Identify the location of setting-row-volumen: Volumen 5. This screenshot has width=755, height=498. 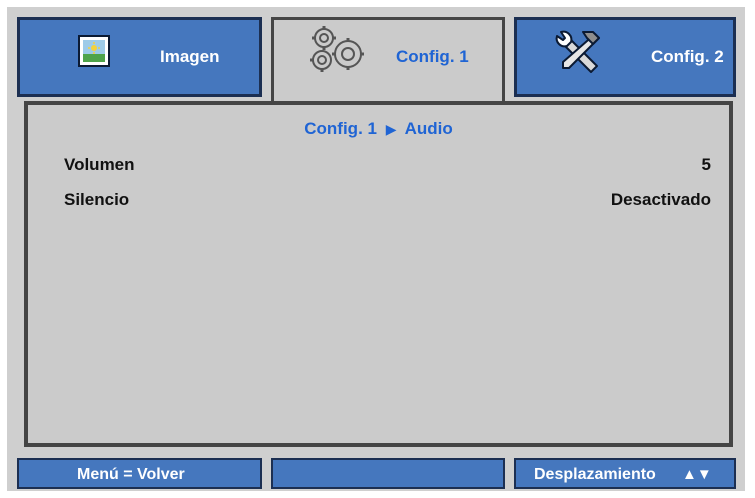
(387, 167).